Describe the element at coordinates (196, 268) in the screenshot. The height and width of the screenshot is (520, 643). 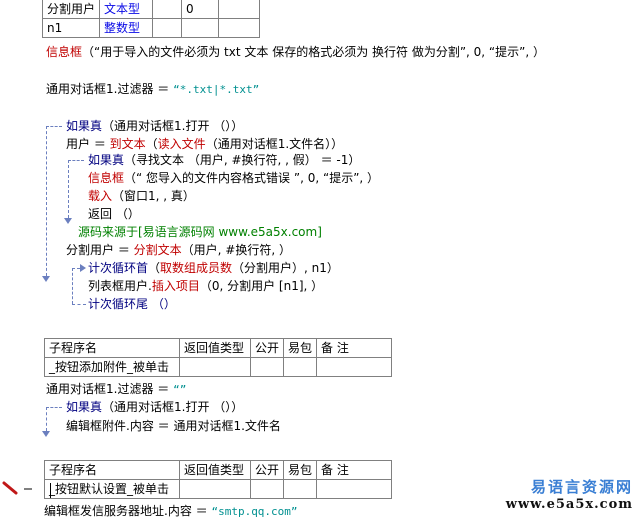
I see `func-name: 取数组成员数` at that location.